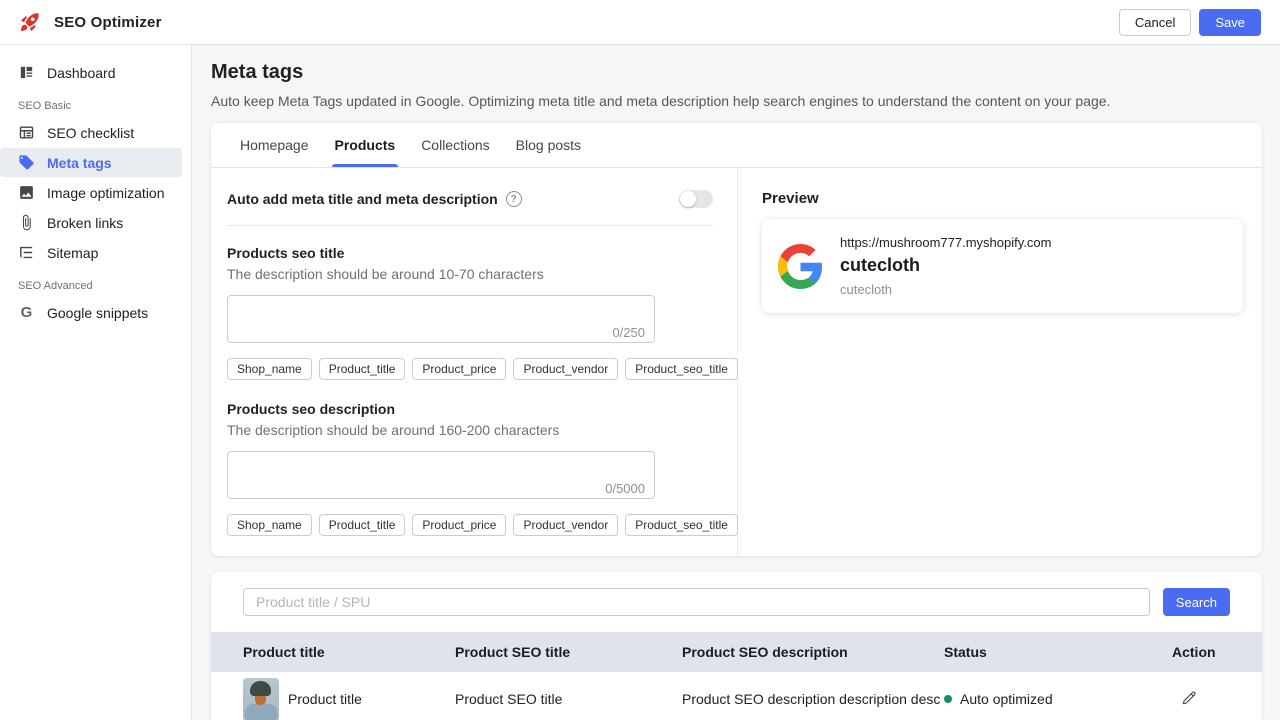 The height and width of the screenshot is (720, 1280). Describe the element at coordinates (106, 192) in the screenshot. I see `sidebar-item-label: Image optimization` at that location.